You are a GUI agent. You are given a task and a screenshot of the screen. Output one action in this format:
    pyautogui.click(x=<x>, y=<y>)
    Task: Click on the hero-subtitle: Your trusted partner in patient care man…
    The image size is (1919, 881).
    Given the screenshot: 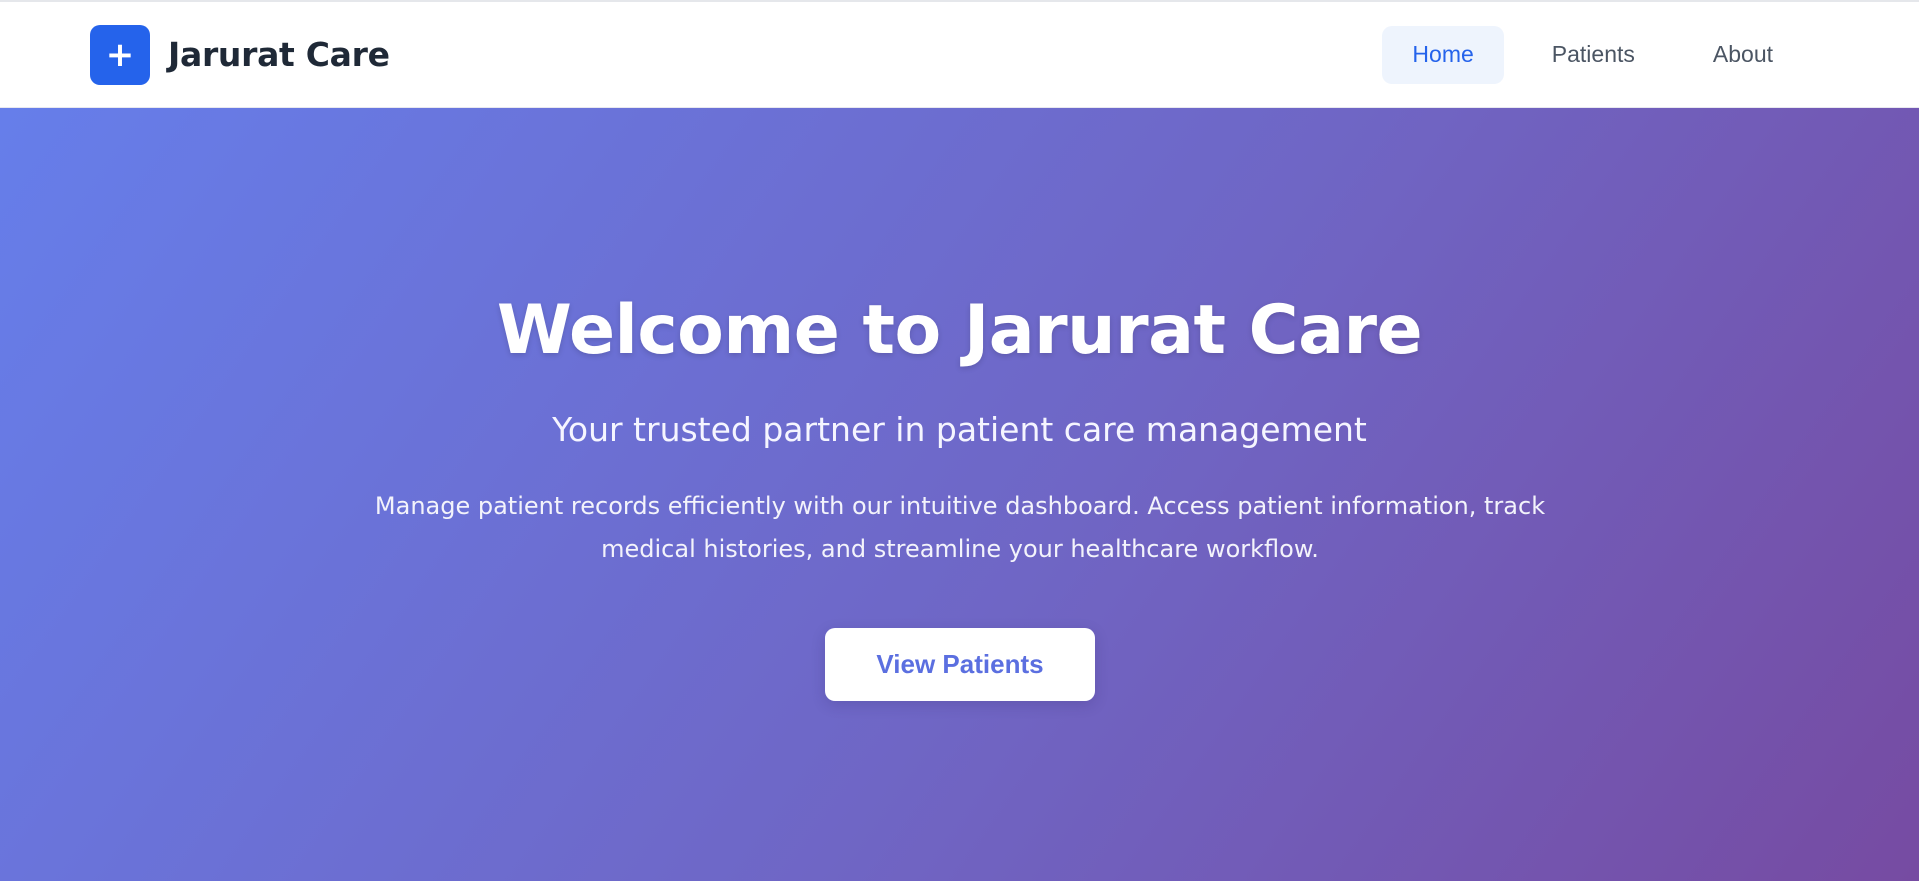 What is the action you would take?
    pyautogui.click(x=959, y=429)
    